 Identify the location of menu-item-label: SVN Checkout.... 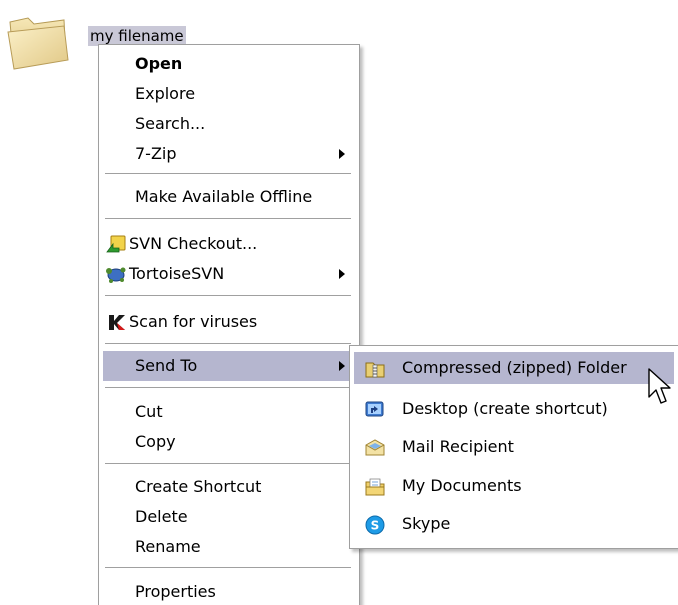
(193, 243).